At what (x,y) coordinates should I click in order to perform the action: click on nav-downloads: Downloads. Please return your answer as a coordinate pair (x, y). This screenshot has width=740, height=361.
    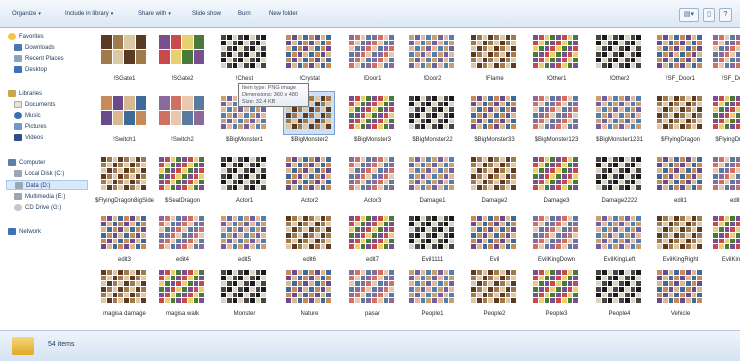
    Looking at the image, I should click on (34, 48).